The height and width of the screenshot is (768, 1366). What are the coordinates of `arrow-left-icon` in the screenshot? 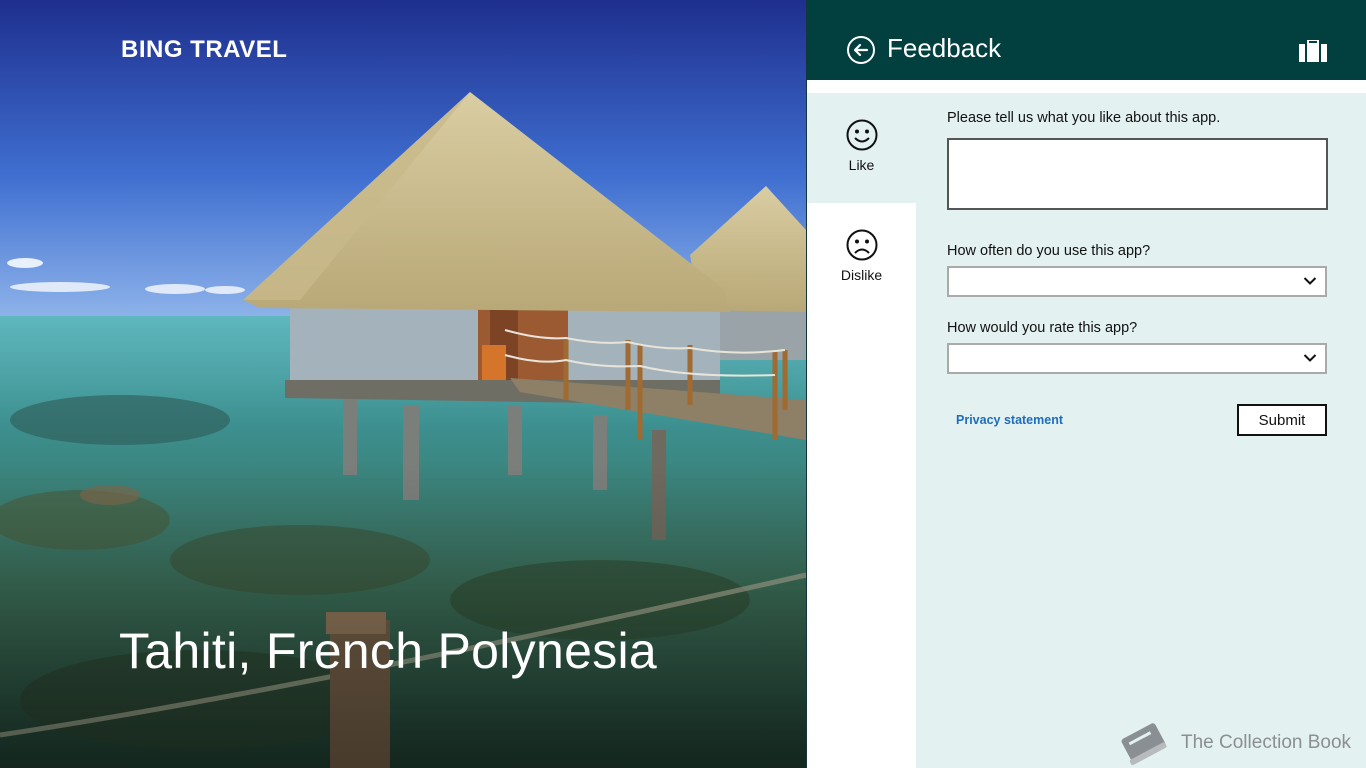 It's located at (861, 50).